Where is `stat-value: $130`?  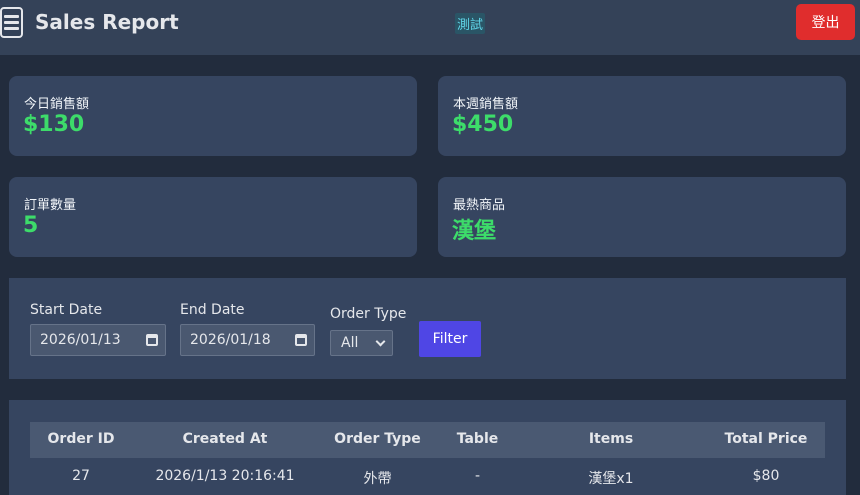
stat-value: $130 is located at coordinates (54, 124).